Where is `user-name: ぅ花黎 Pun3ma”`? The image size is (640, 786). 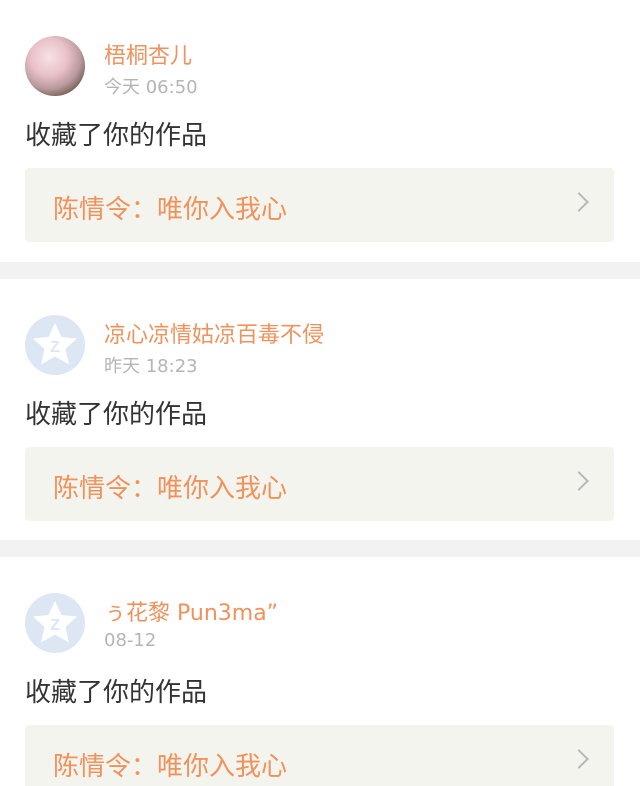 user-name: ぅ花黎 Pun3ma” is located at coordinates (191, 611).